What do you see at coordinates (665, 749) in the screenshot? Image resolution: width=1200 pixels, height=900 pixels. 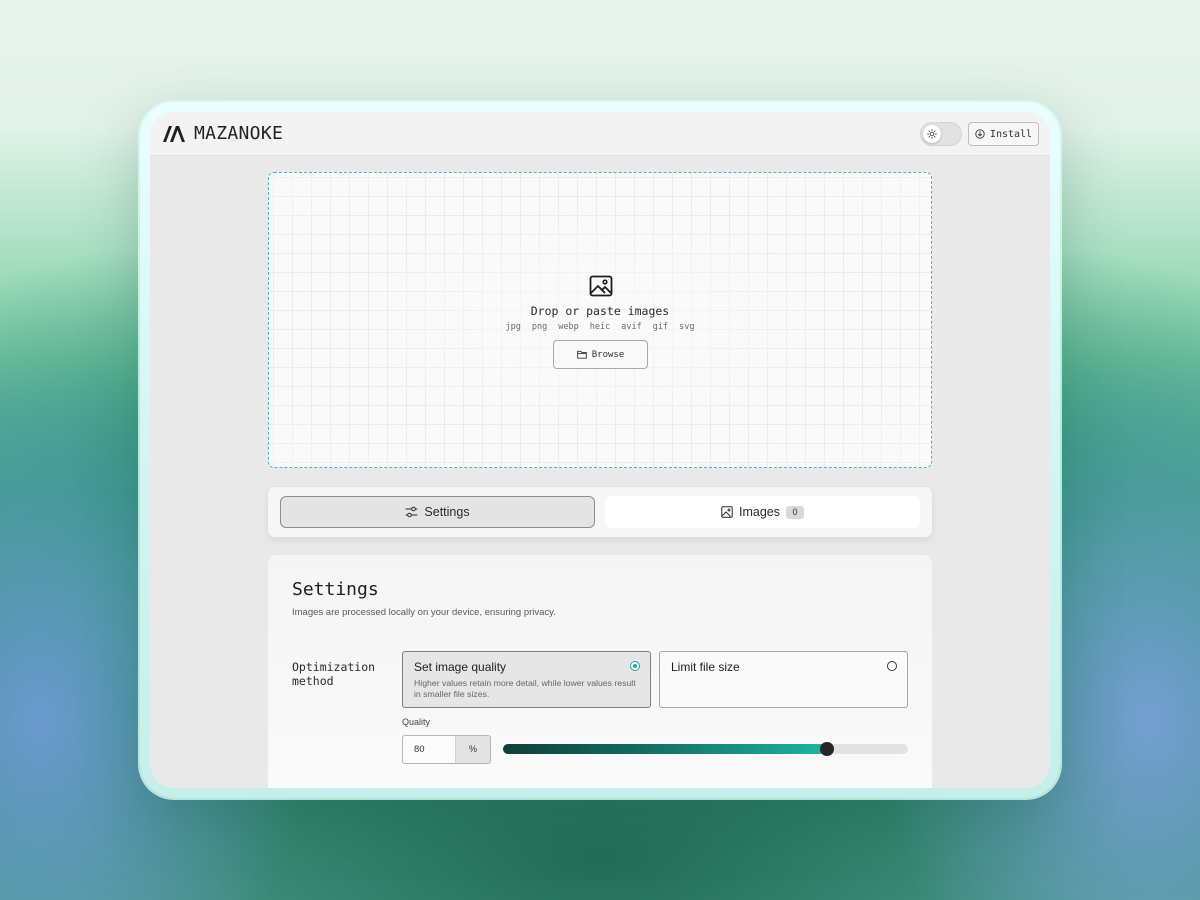 I see `quality-slider-fill` at bounding box center [665, 749].